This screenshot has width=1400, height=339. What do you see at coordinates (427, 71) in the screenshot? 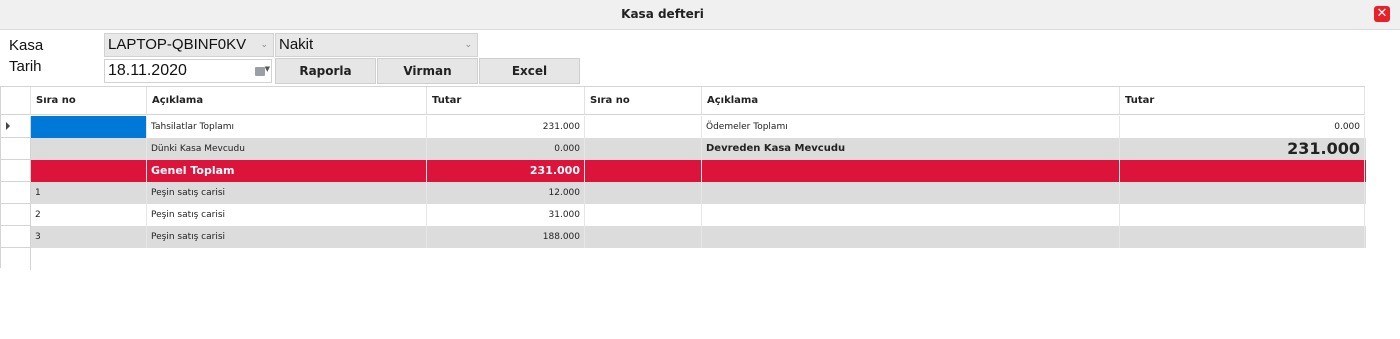
I see `virman-button: Virman` at bounding box center [427, 71].